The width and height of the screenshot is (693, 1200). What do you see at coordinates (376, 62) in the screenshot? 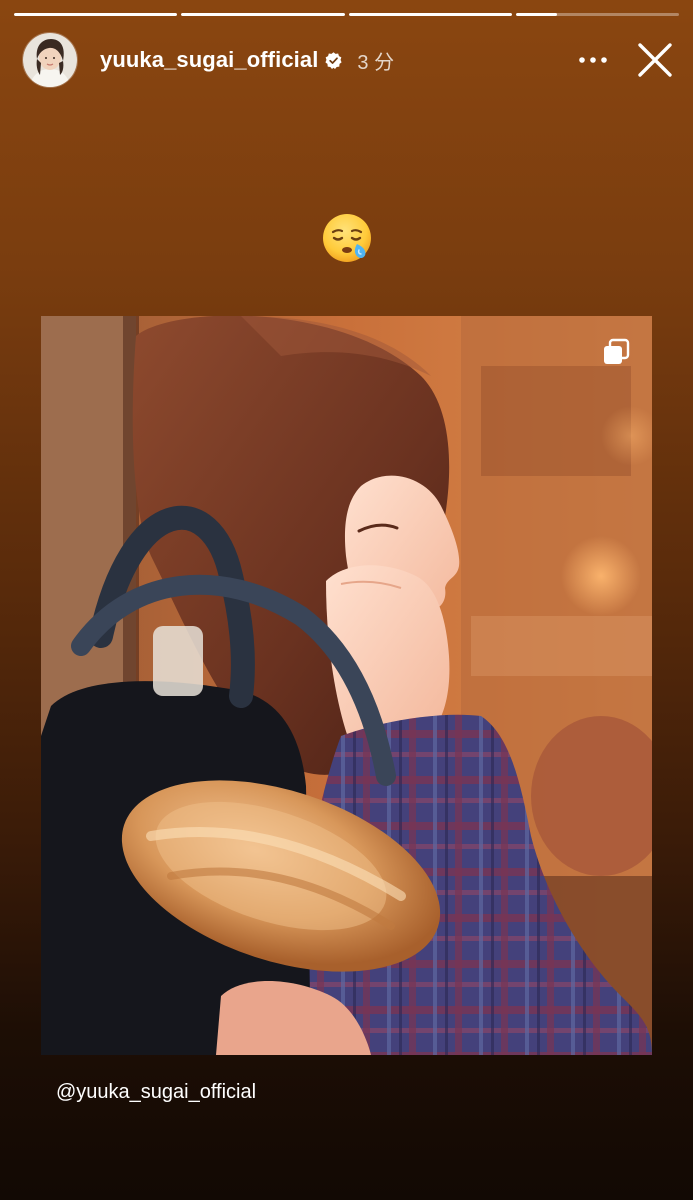
I see `post-time: 3 分` at bounding box center [376, 62].